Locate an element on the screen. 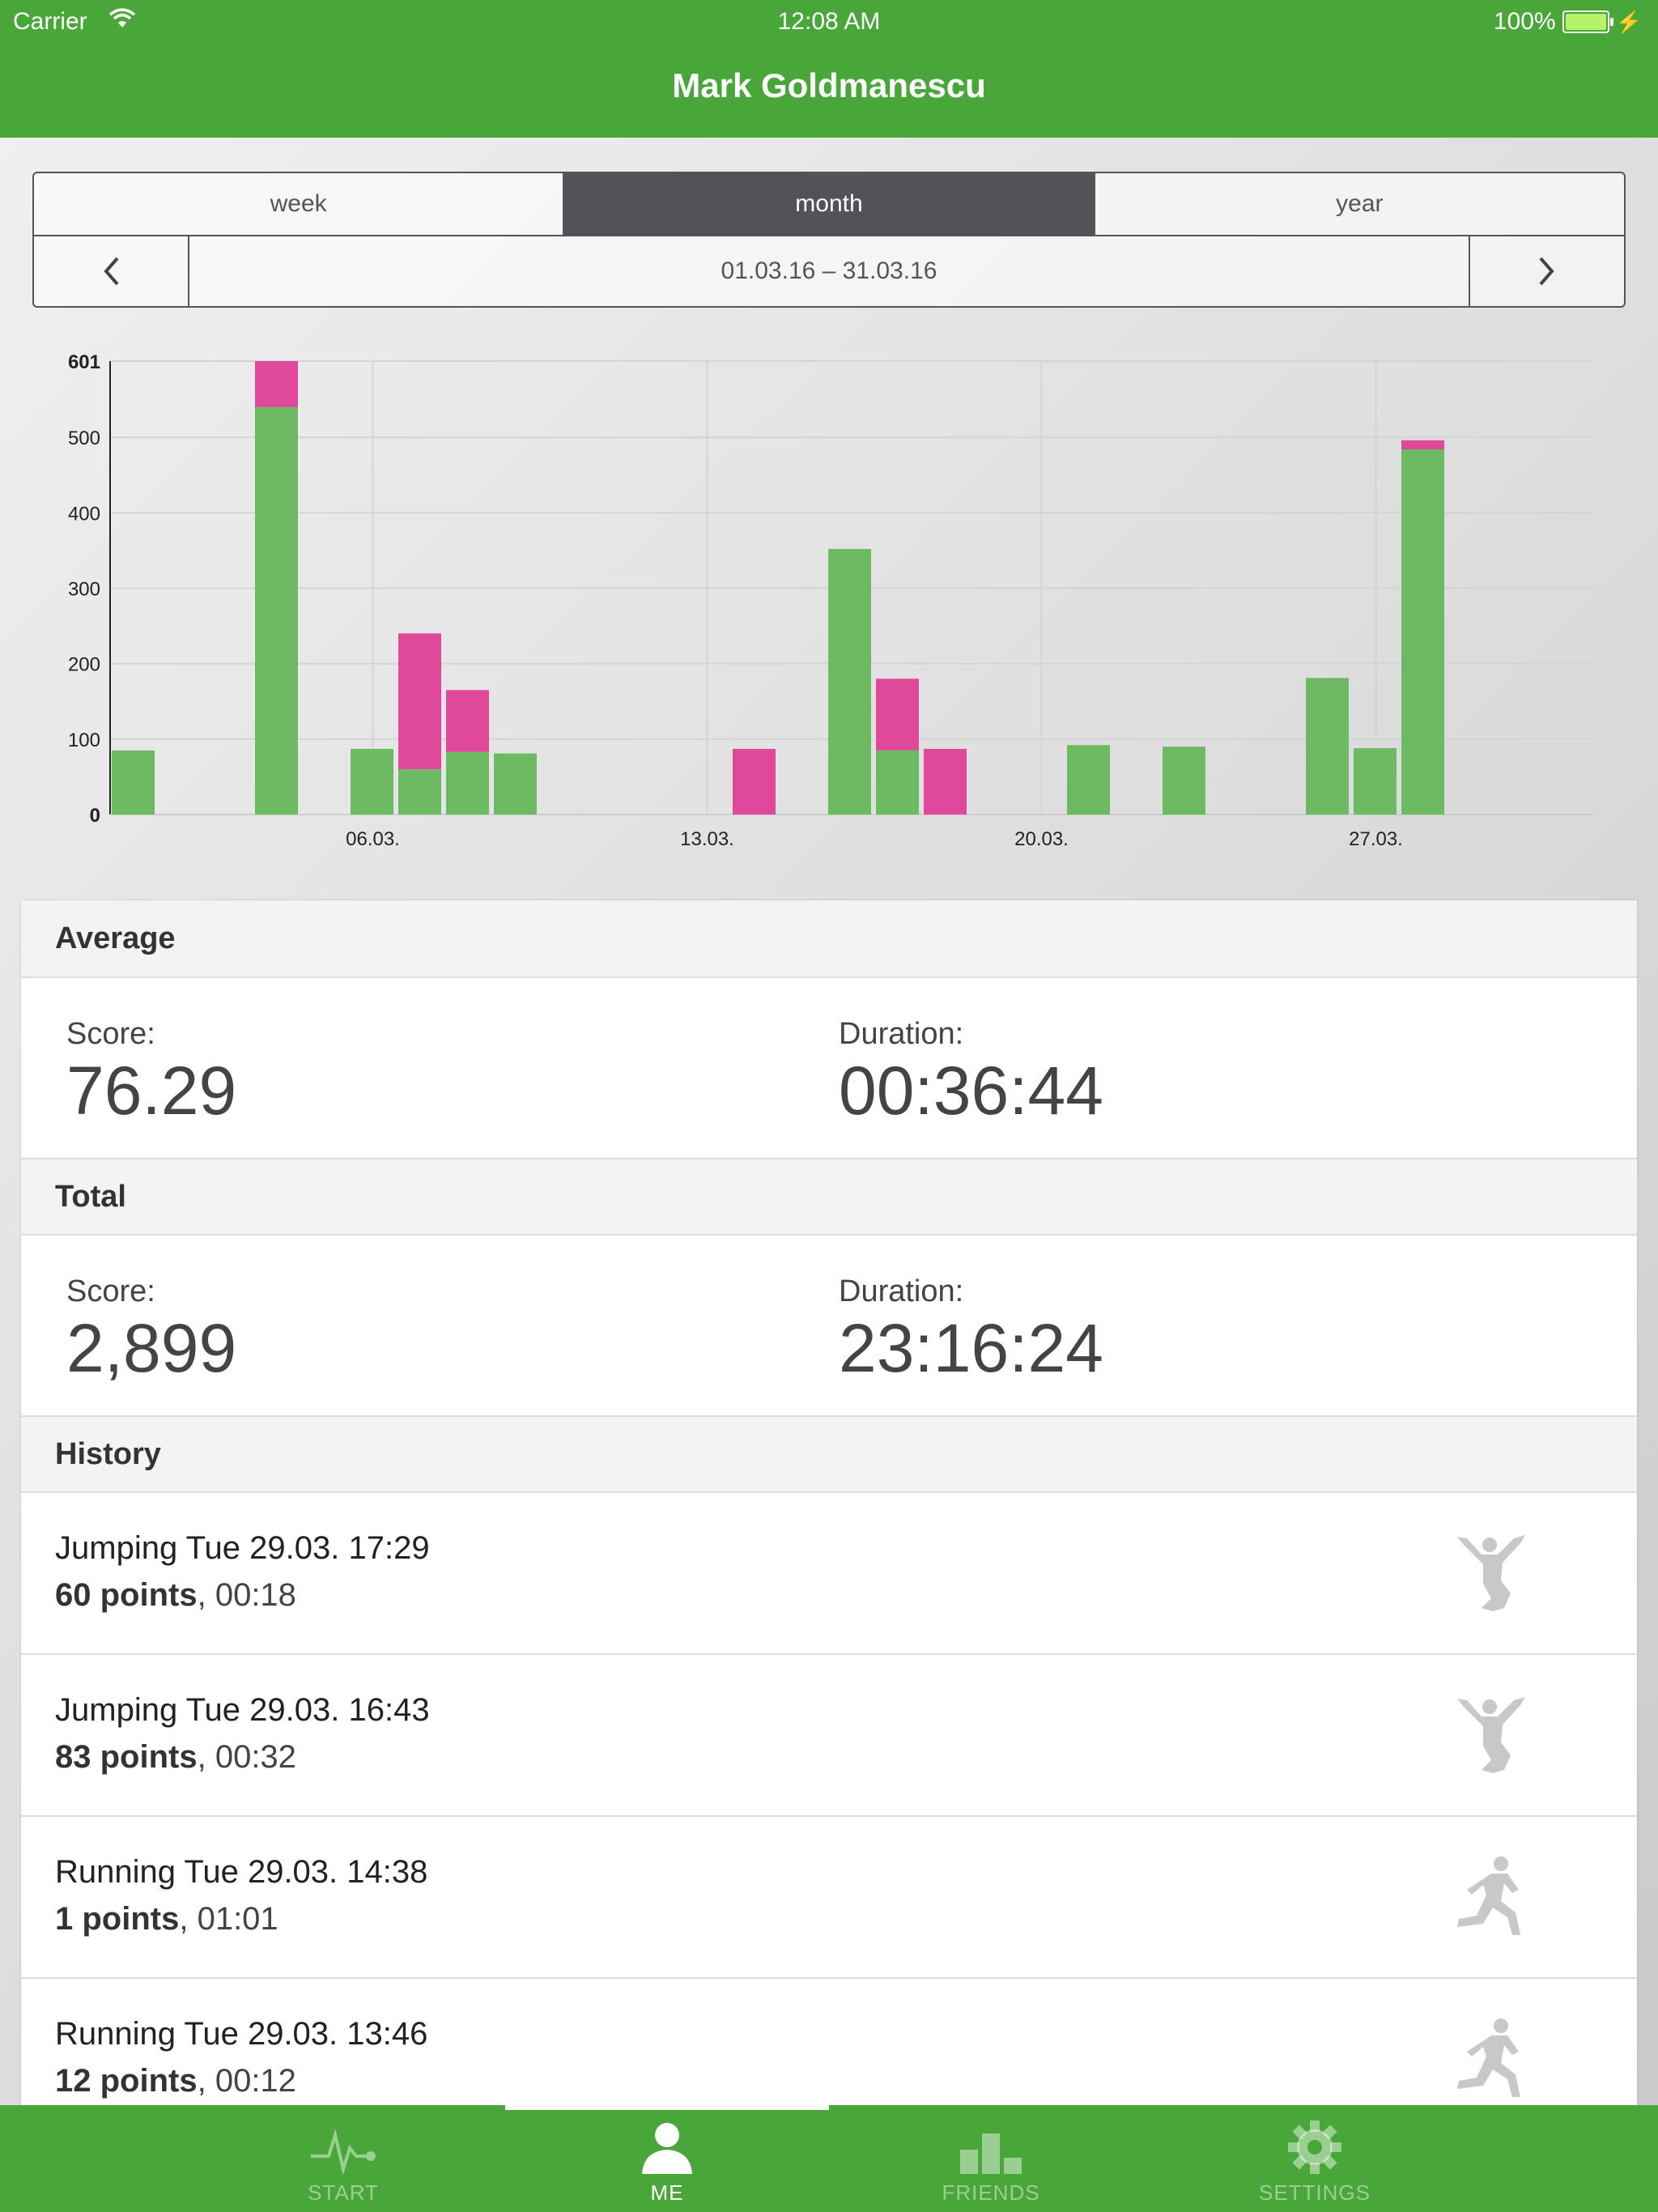 Image resolution: width=1658 pixels, height=2212 pixels. total-stats: Score: 2,899 Duration: 23:16:24 is located at coordinates (829, 1326).